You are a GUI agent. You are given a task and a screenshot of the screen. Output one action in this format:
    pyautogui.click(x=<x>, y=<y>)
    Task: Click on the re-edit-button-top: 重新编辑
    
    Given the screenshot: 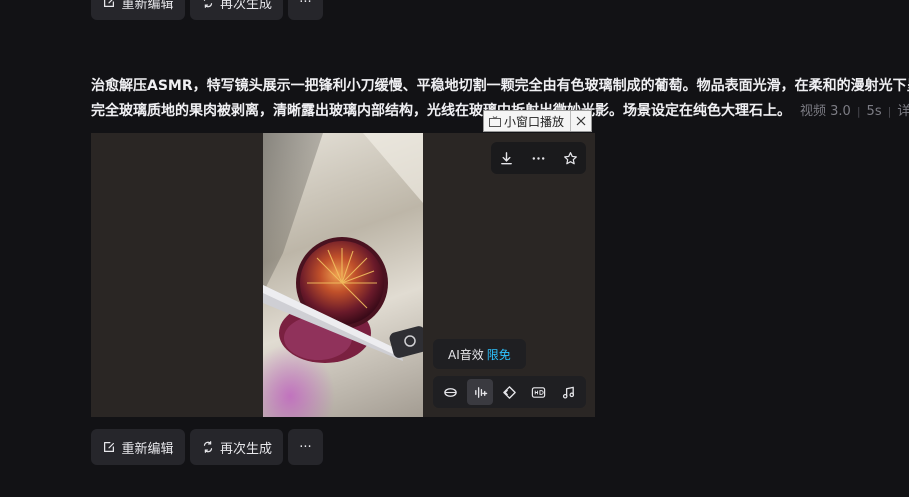 What is the action you would take?
    pyautogui.click(x=138, y=10)
    